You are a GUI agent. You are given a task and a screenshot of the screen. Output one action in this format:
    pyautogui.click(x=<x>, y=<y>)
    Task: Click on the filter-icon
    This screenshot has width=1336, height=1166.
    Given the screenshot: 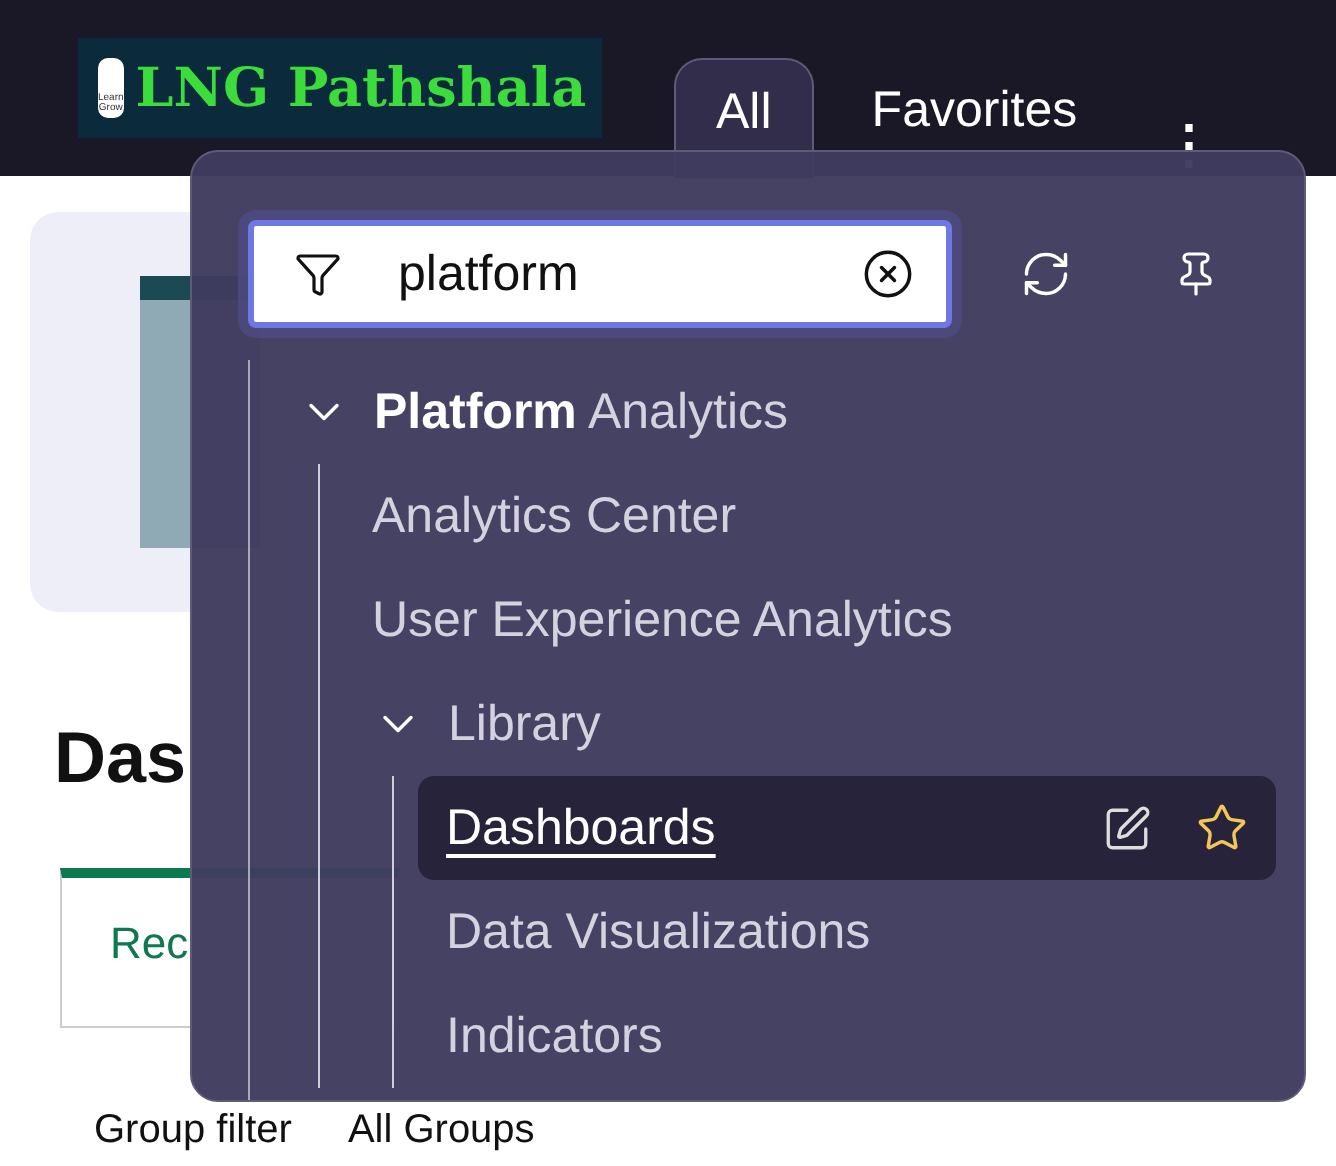 What is the action you would take?
    pyautogui.click(x=318, y=274)
    